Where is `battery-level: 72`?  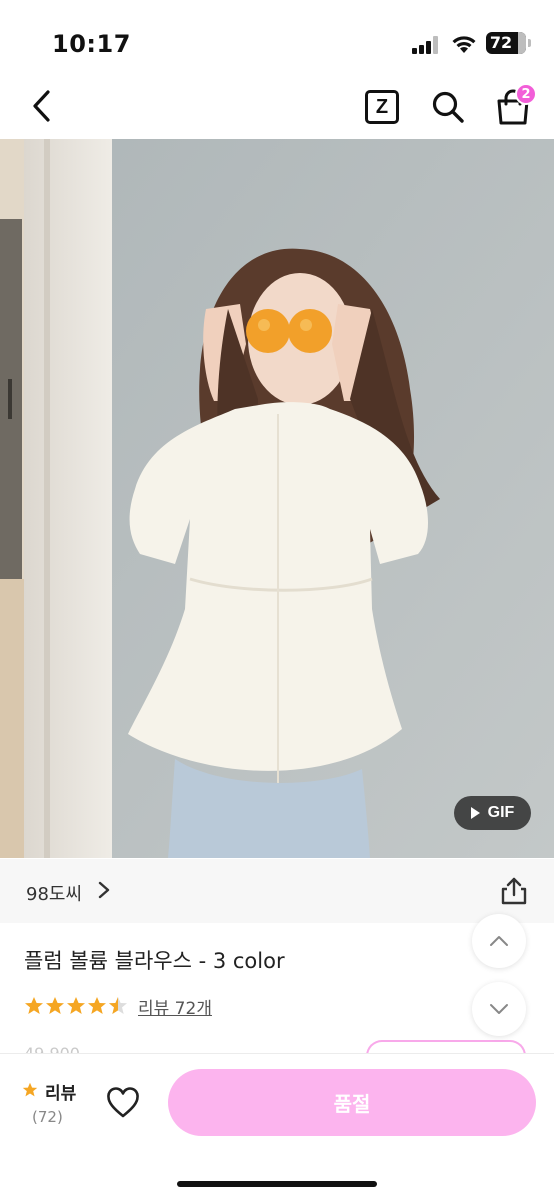
battery-level: 72 is located at coordinates (501, 42).